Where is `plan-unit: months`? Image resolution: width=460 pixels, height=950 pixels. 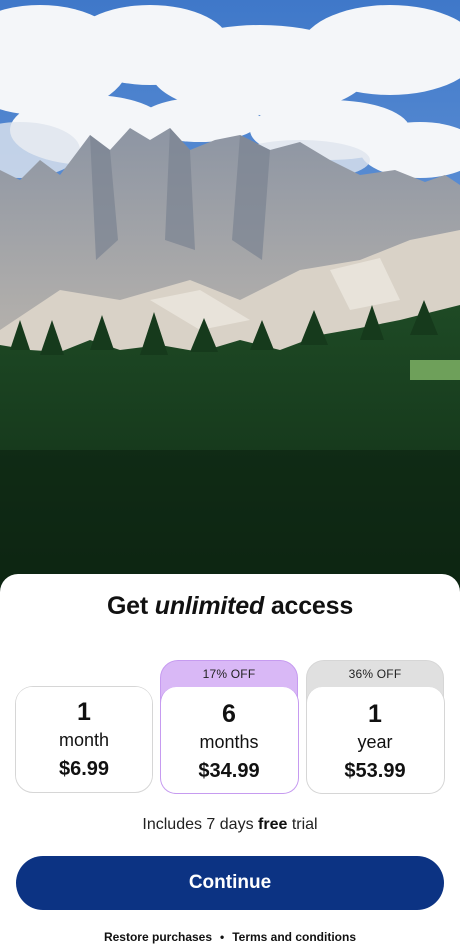 plan-unit: months is located at coordinates (229, 742).